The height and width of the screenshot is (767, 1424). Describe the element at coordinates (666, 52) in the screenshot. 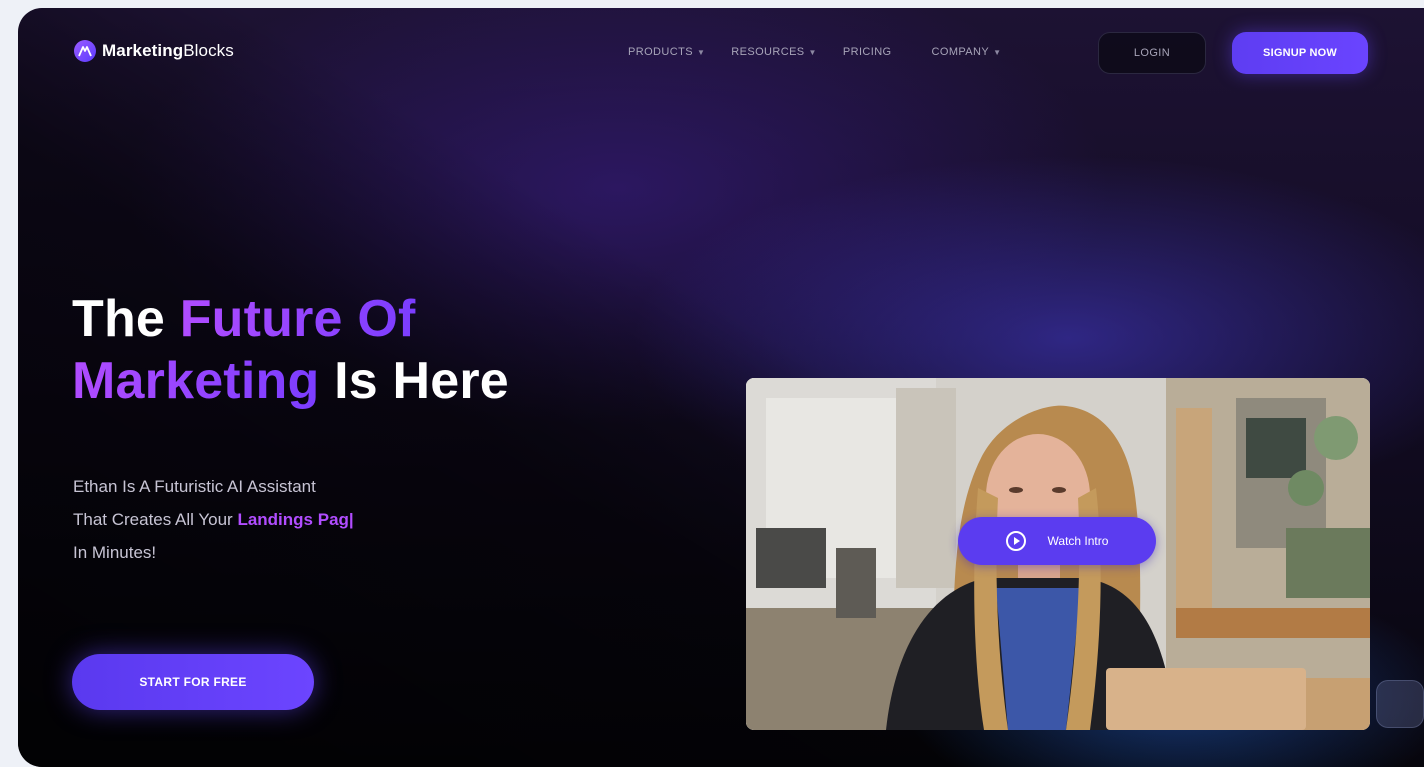

I see `nav-item-products: PRODUCTS ▼` at that location.